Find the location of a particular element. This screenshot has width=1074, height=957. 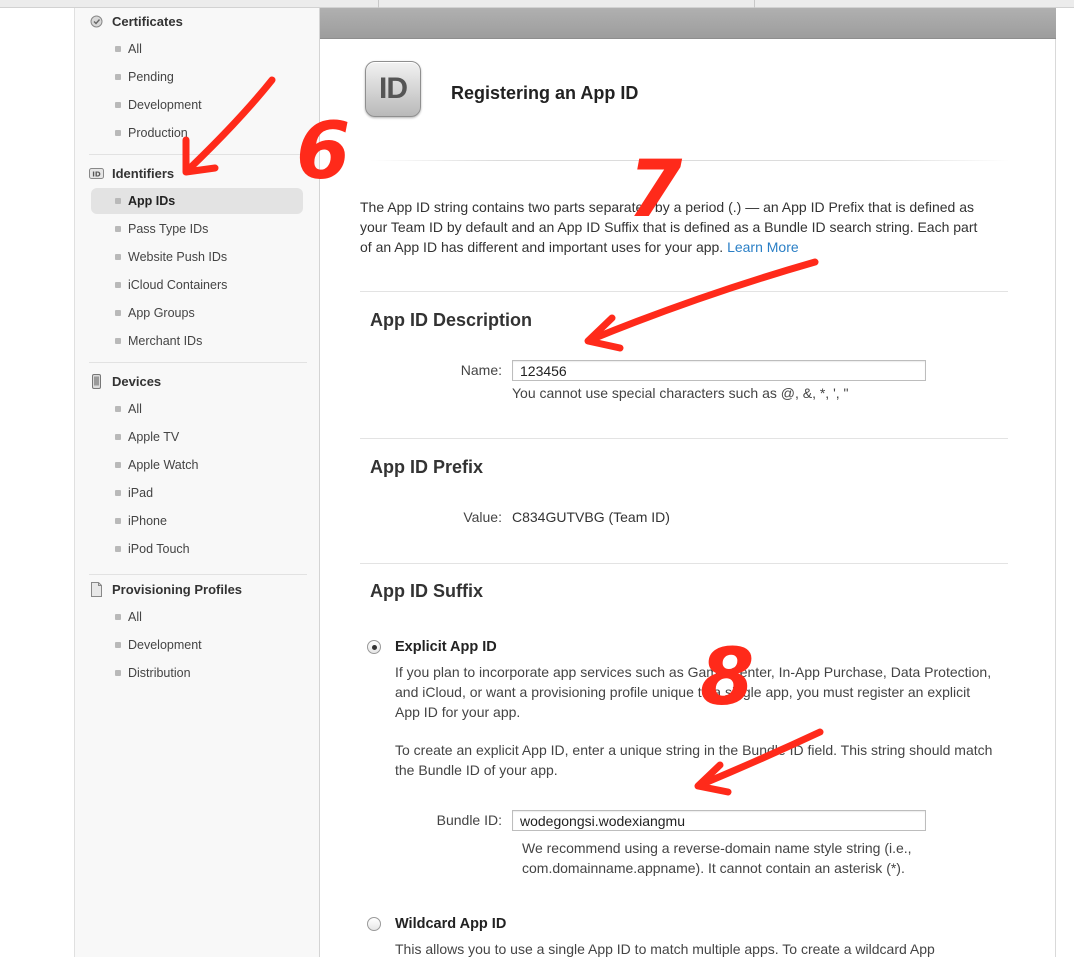

device-icon is located at coordinates (96, 381).